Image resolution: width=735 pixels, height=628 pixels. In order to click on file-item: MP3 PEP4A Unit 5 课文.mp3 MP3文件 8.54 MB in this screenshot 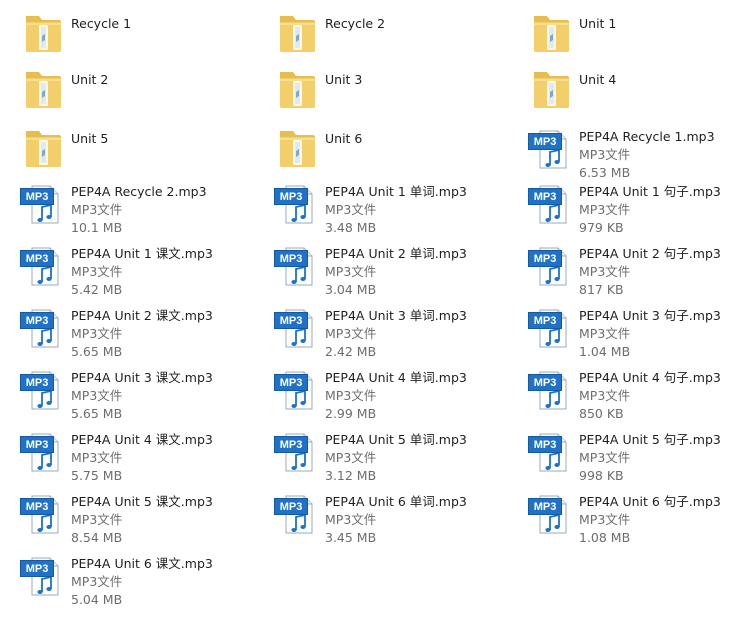, I will do `click(140, 518)`.